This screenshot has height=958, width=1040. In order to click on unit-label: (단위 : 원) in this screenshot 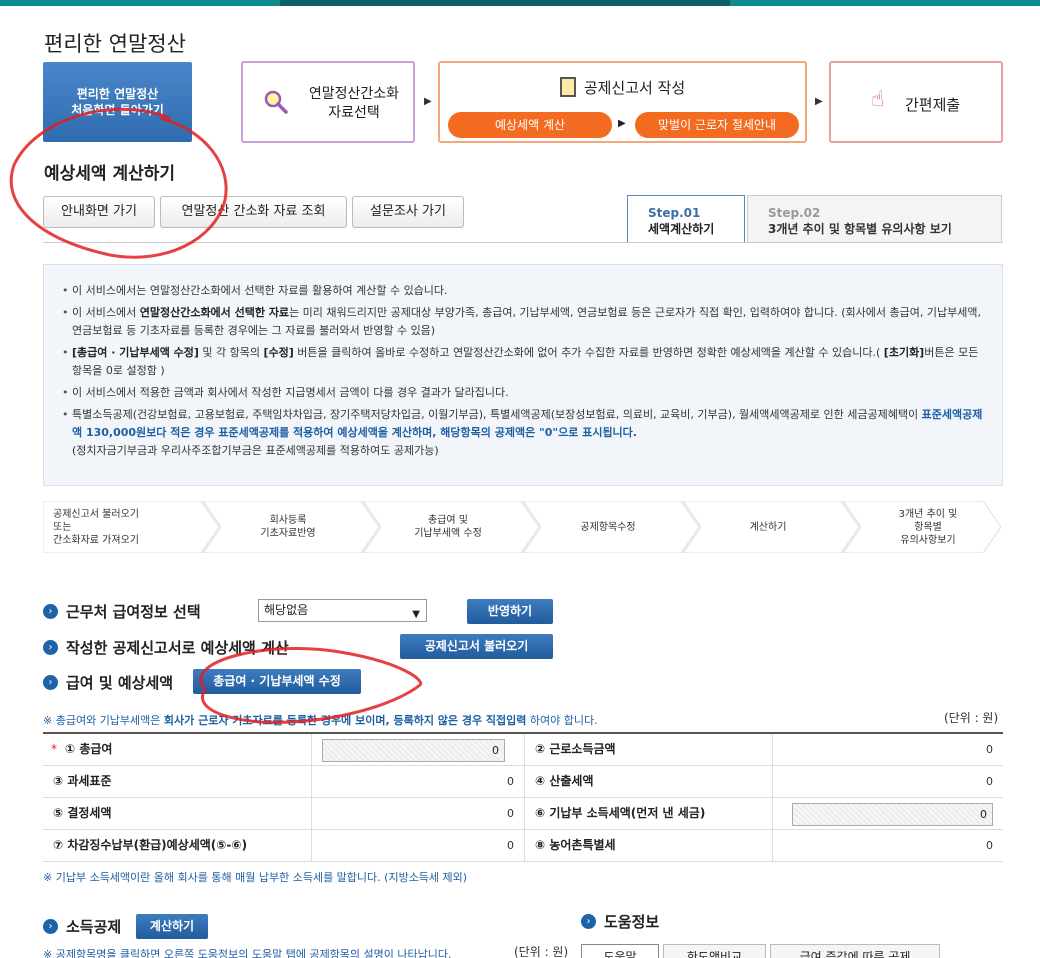, I will do `click(971, 718)`.